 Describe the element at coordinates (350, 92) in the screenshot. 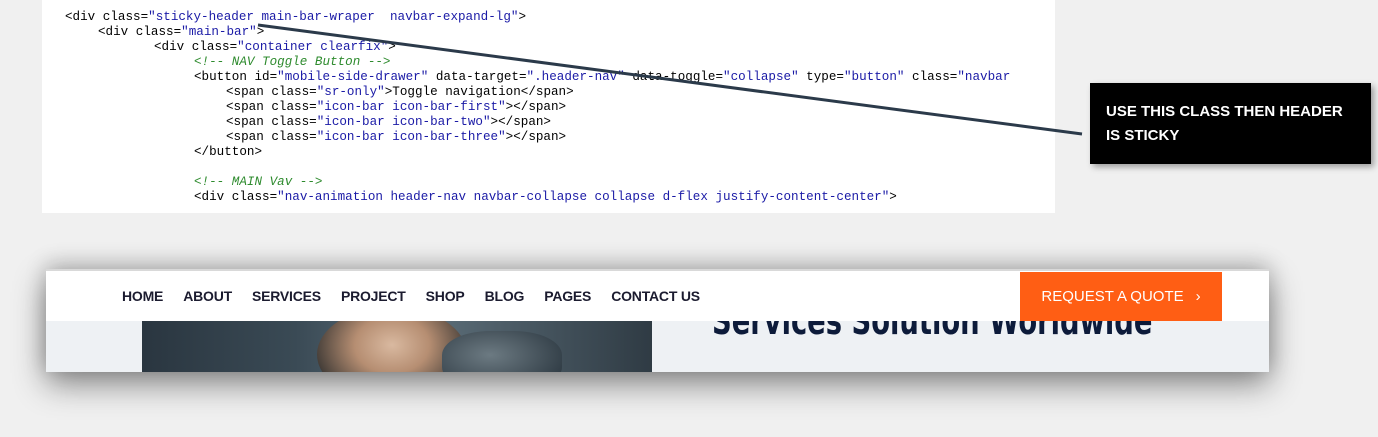

I see `code-attr-value: "sr-only"` at that location.